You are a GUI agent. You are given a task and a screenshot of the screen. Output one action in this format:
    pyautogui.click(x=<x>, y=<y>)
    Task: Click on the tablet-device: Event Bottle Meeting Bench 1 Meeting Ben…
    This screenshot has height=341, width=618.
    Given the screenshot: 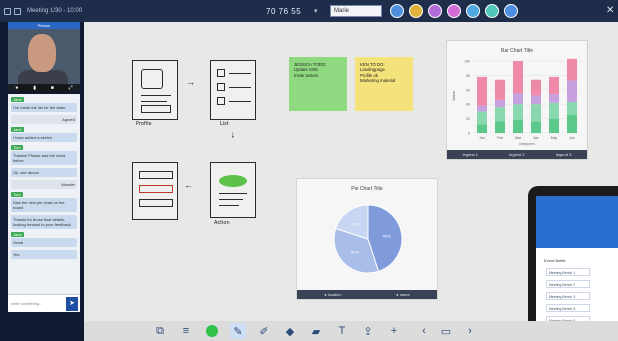 What is the action you would take?
    pyautogui.click(x=573, y=263)
    